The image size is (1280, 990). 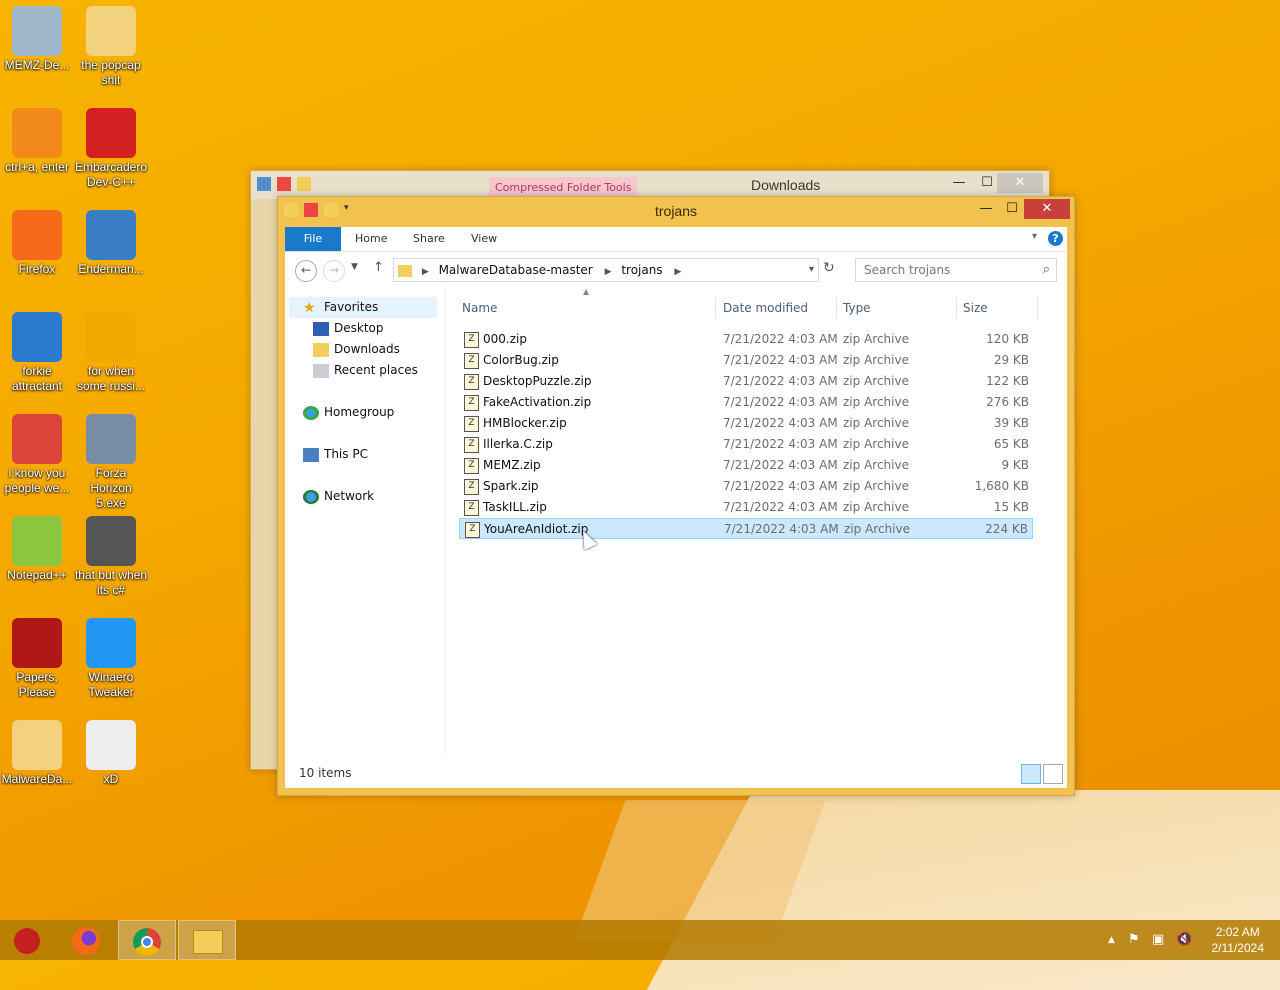 What do you see at coordinates (484, 239) in the screenshot?
I see `tab-view: View` at bounding box center [484, 239].